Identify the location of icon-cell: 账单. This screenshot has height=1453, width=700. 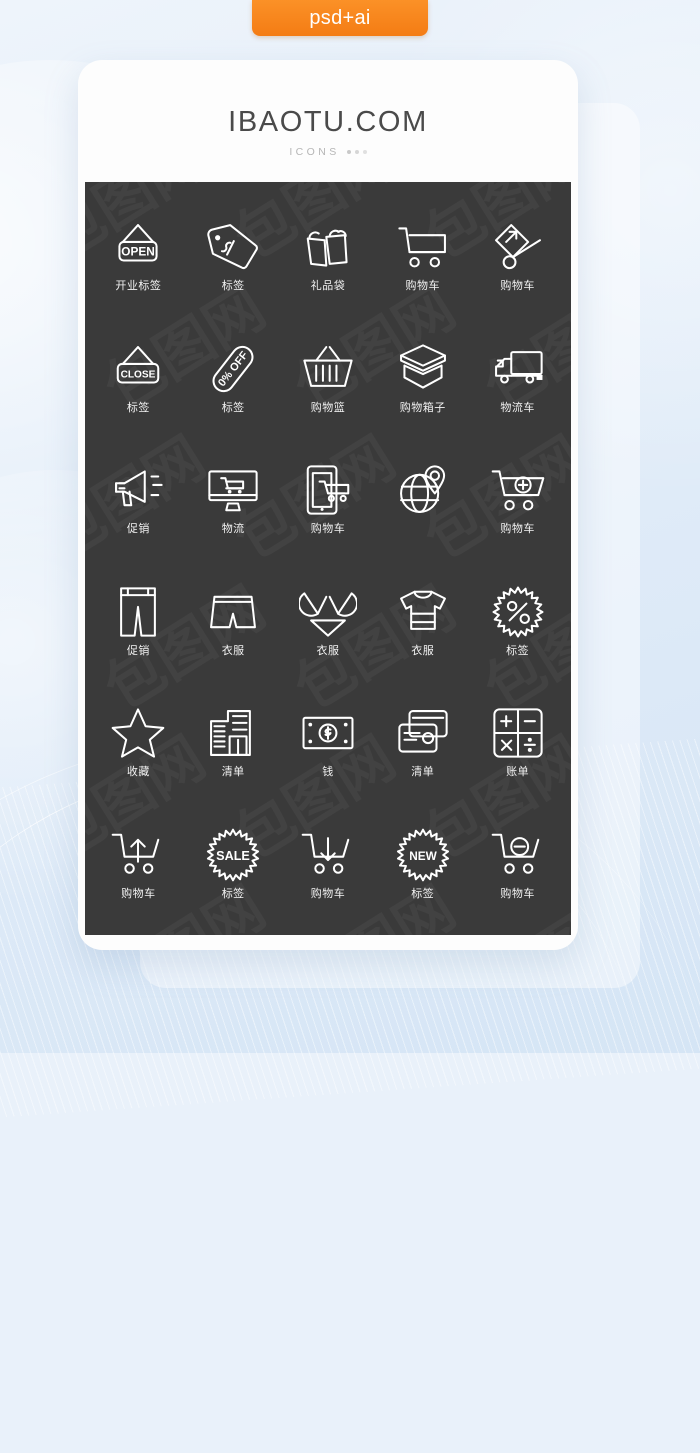
(517, 743).